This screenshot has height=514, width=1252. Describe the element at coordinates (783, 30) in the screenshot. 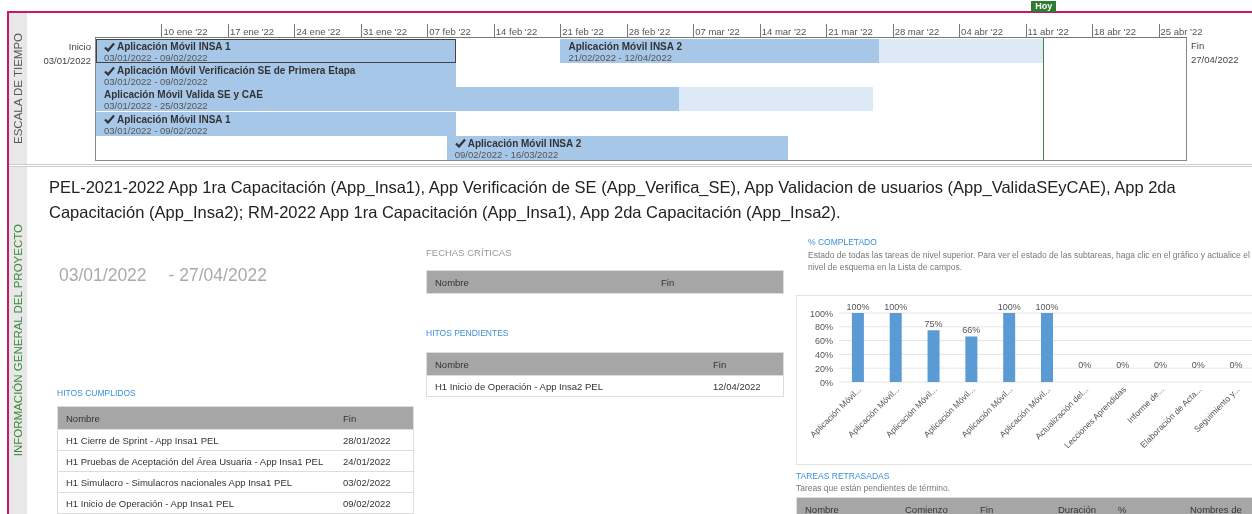

I see `tick-label: 14 mar '22` at that location.